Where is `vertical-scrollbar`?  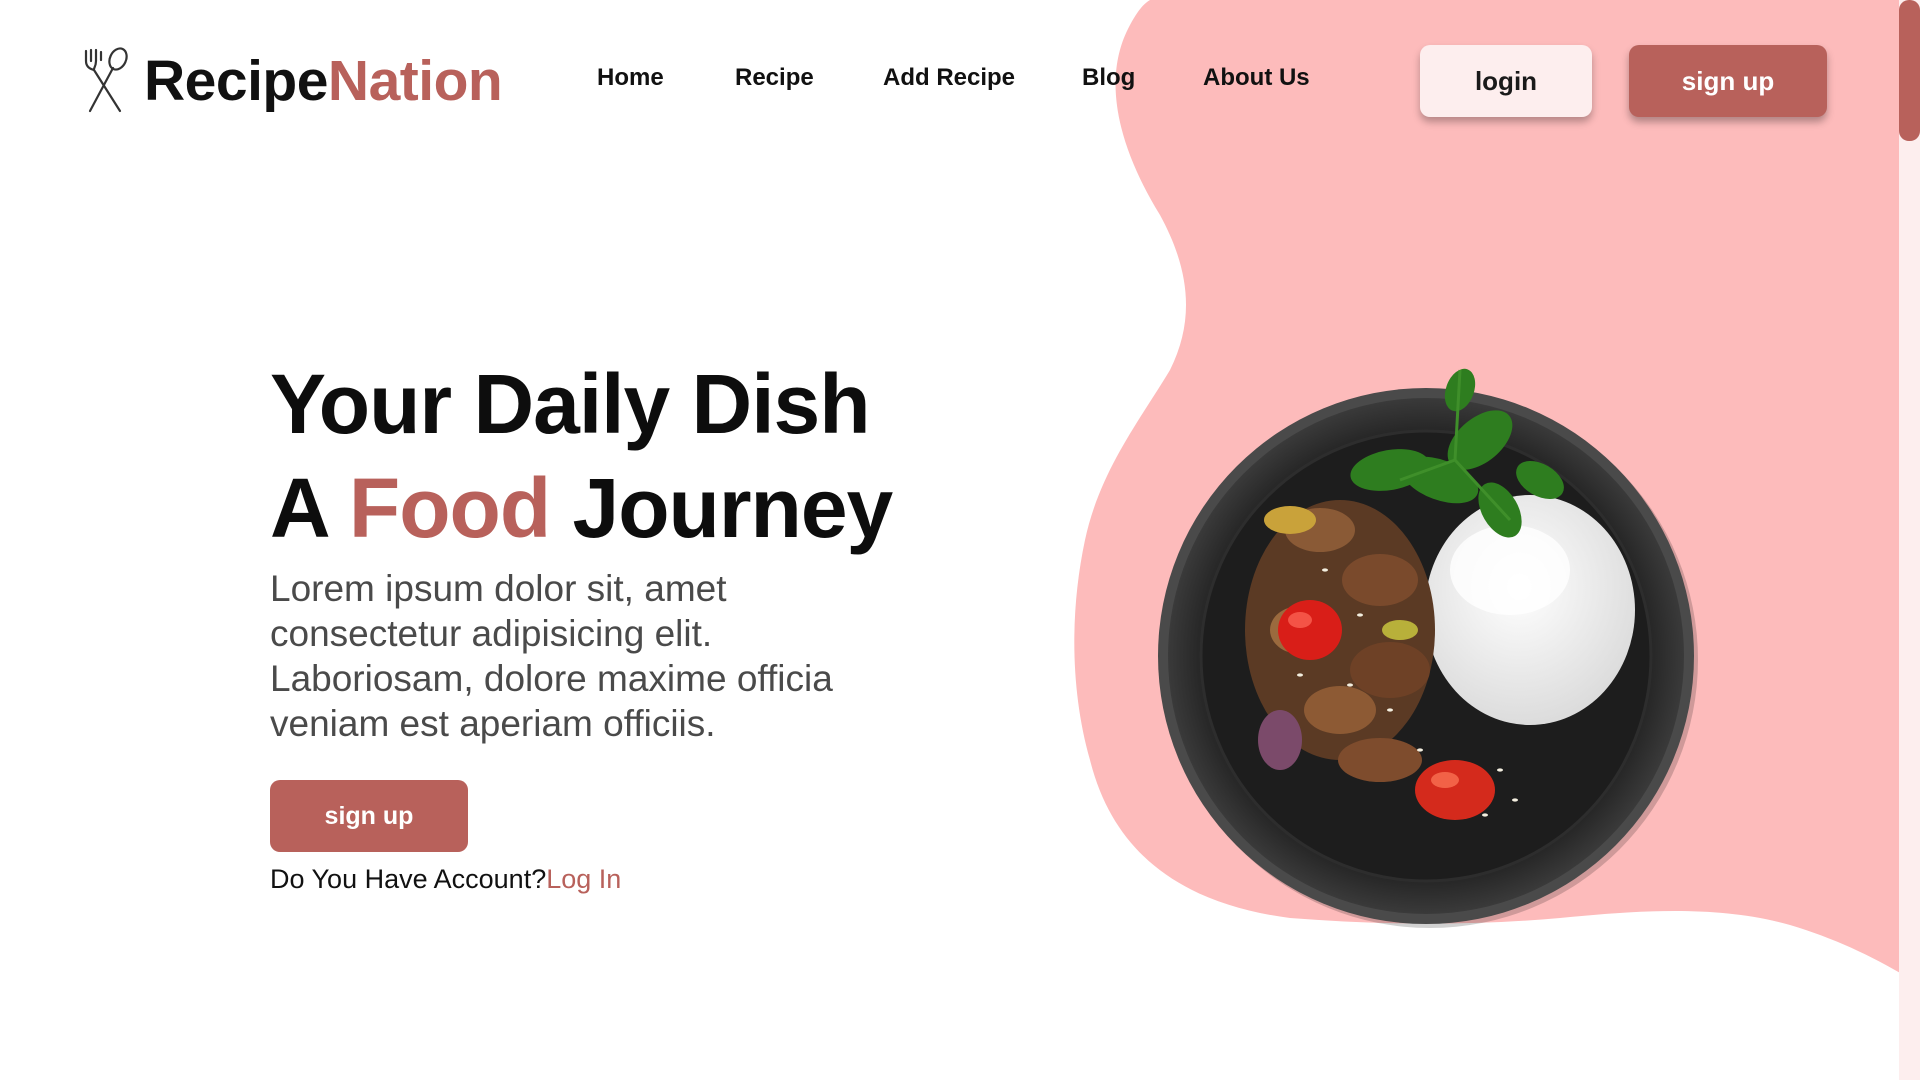 vertical-scrollbar is located at coordinates (1909, 540).